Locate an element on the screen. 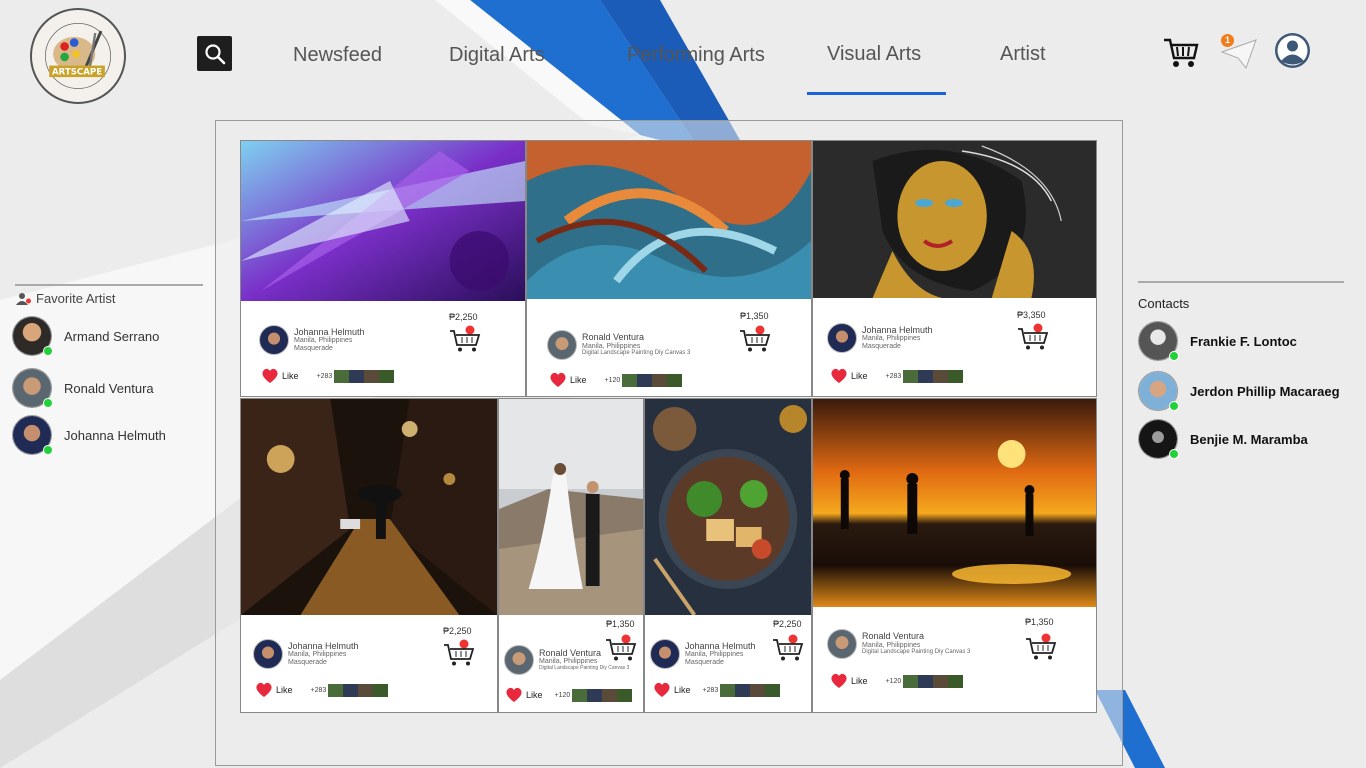 The image size is (1366, 768). tab-visual-arts: Visual Arts is located at coordinates (874, 54).